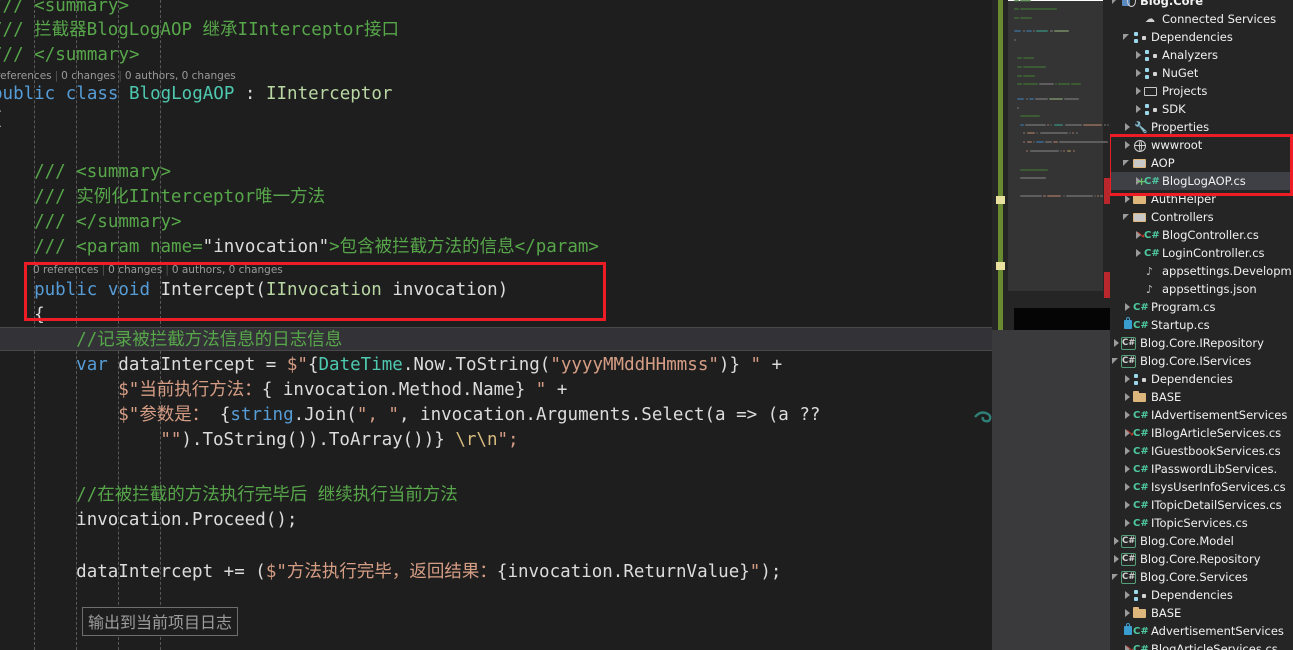 The image size is (1293, 650). I want to click on tree-item-iadvertisementservices: C# IAdvertisementServices, so click(1201, 415).